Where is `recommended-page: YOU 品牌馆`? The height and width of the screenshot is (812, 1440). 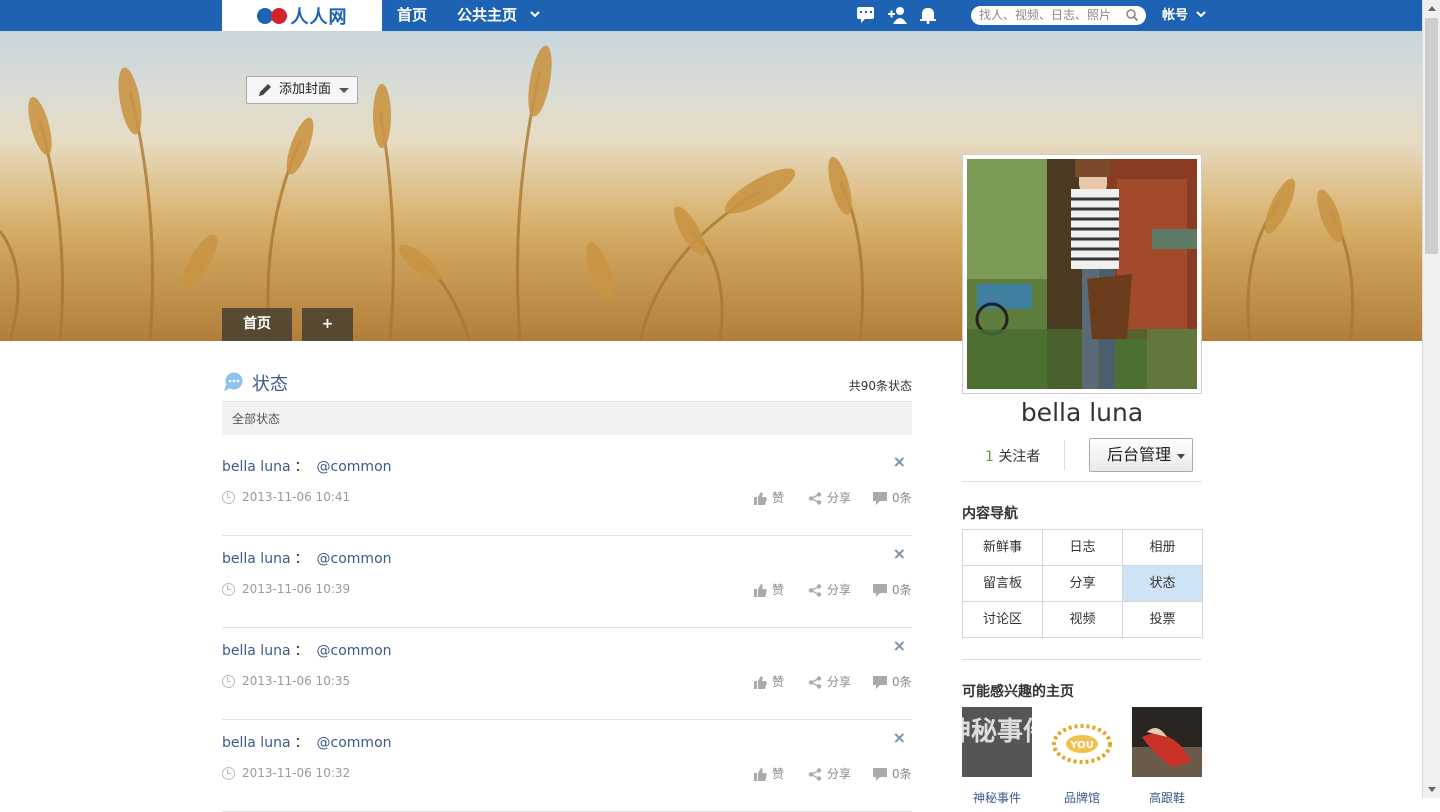 recommended-page: YOU 品牌馆 is located at coordinates (1082, 756).